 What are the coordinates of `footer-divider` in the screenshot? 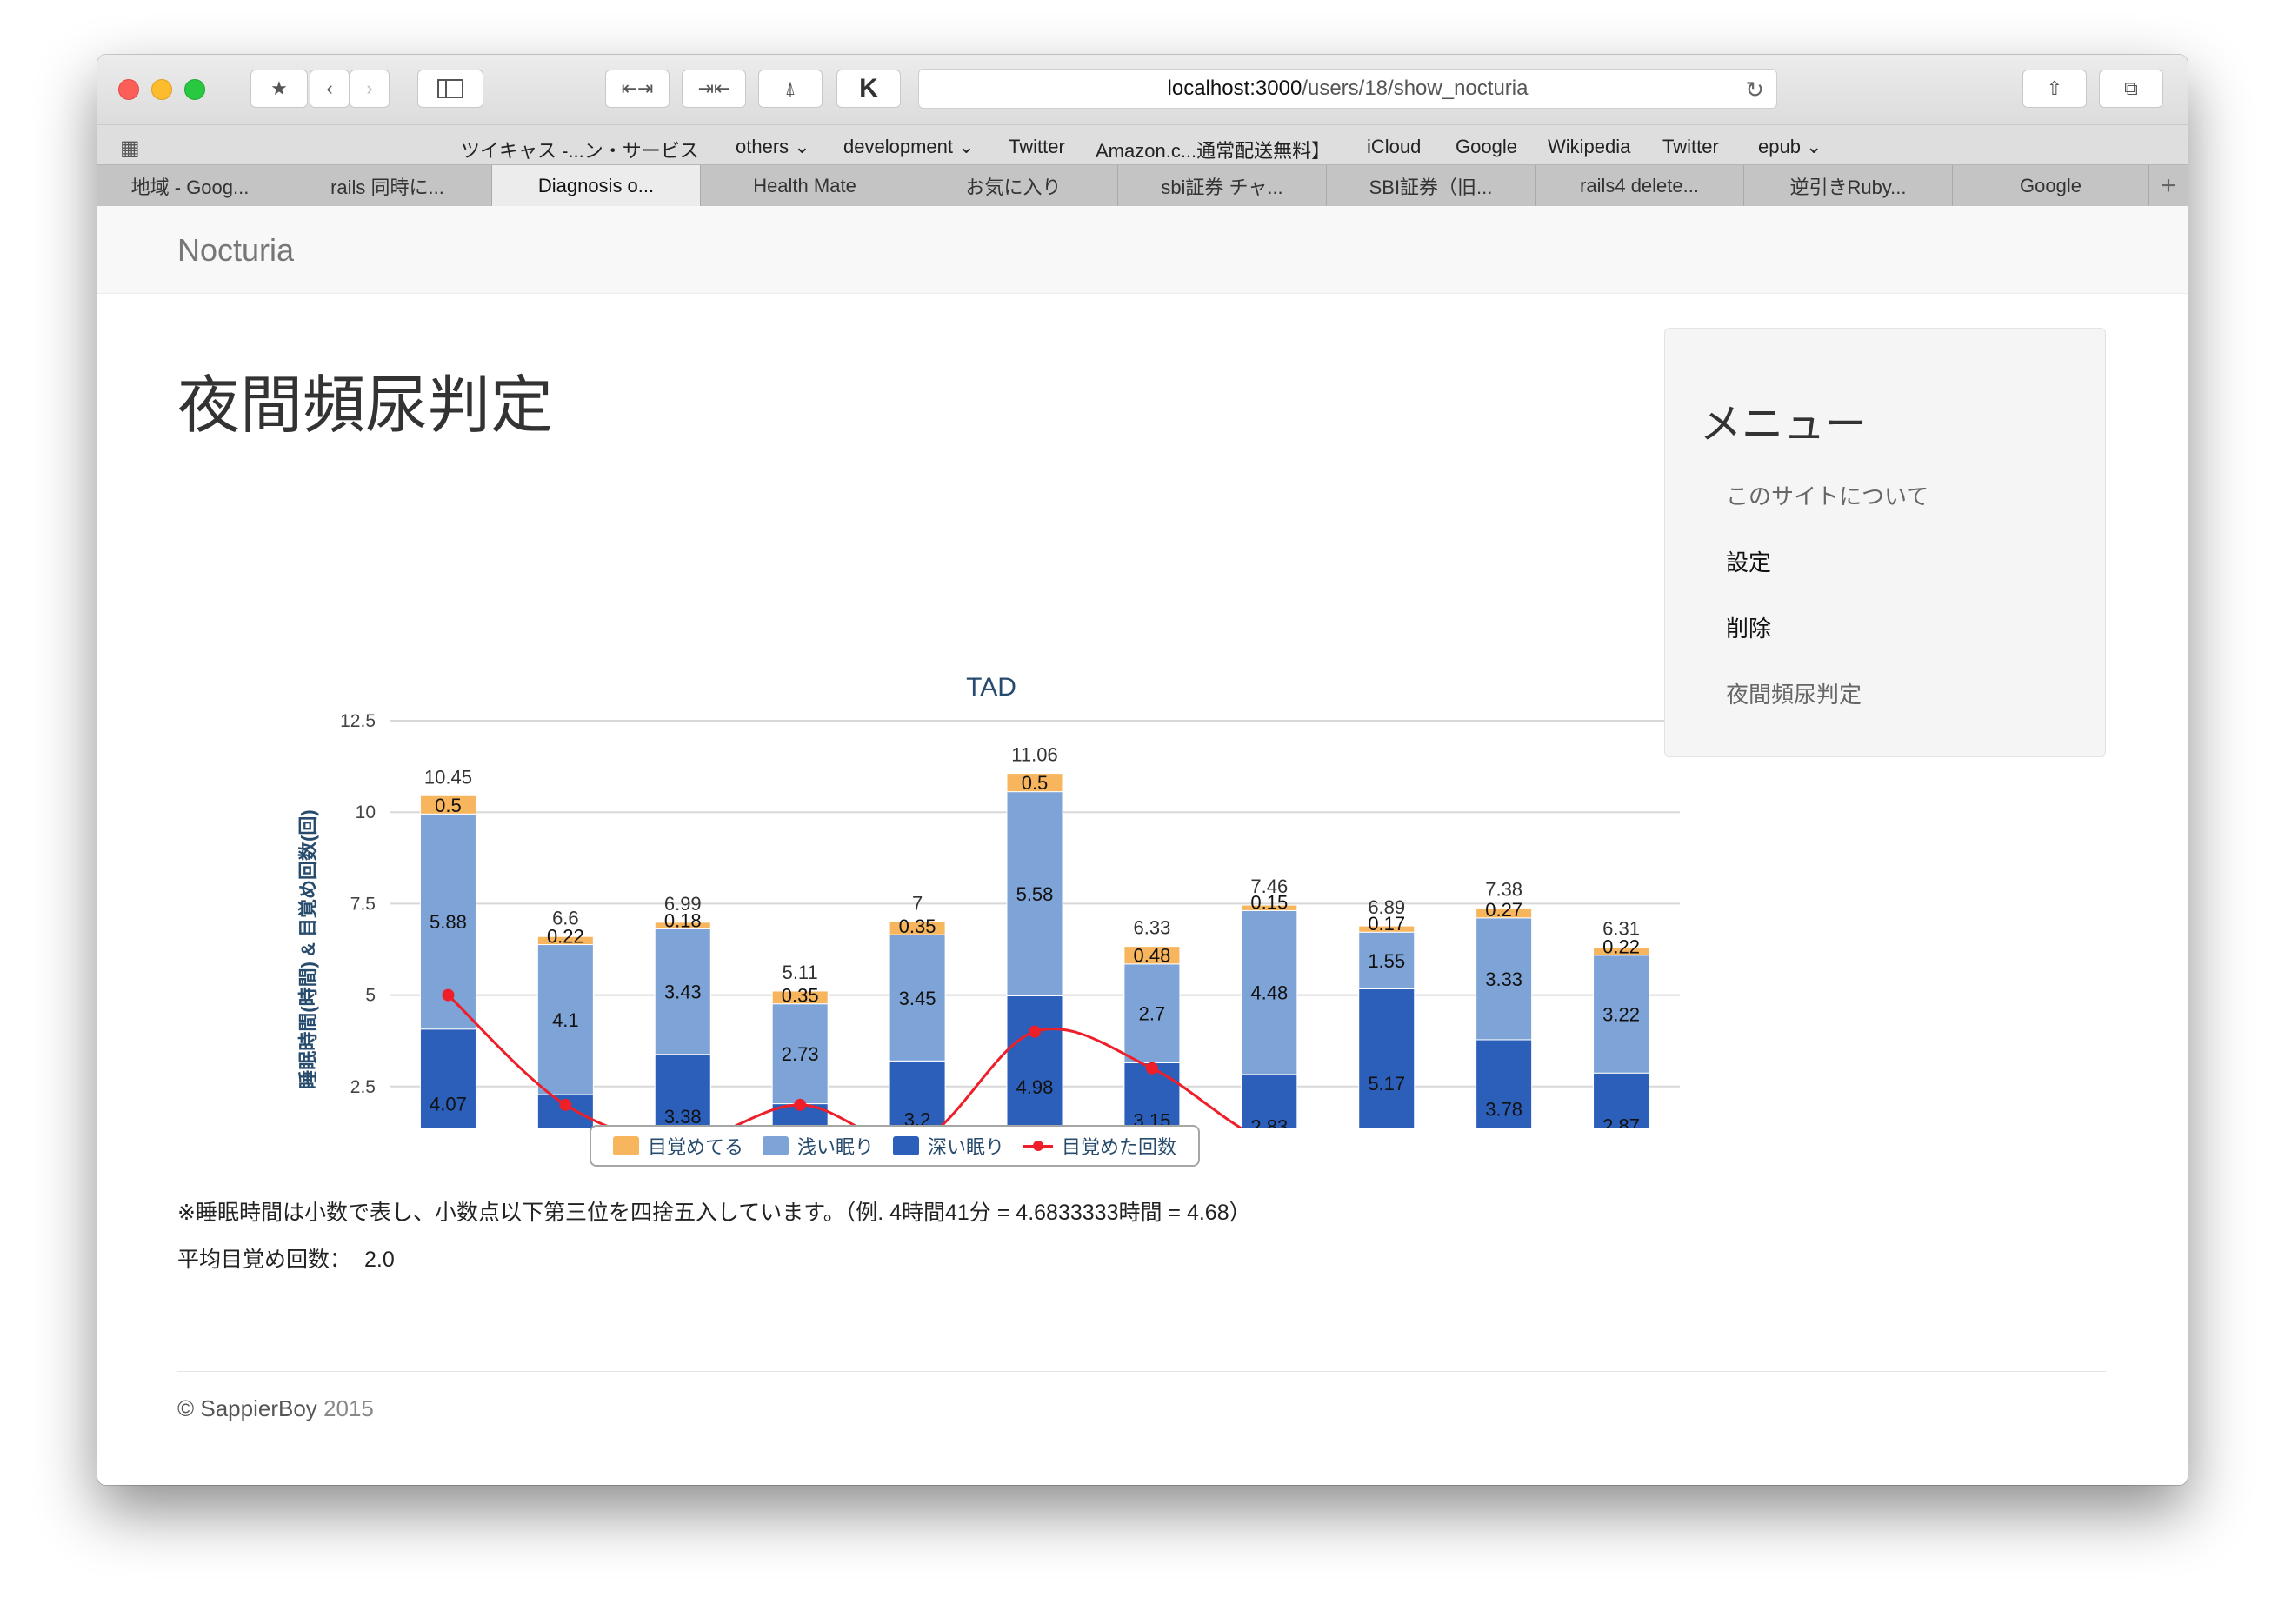 It's located at (1142, 1372).